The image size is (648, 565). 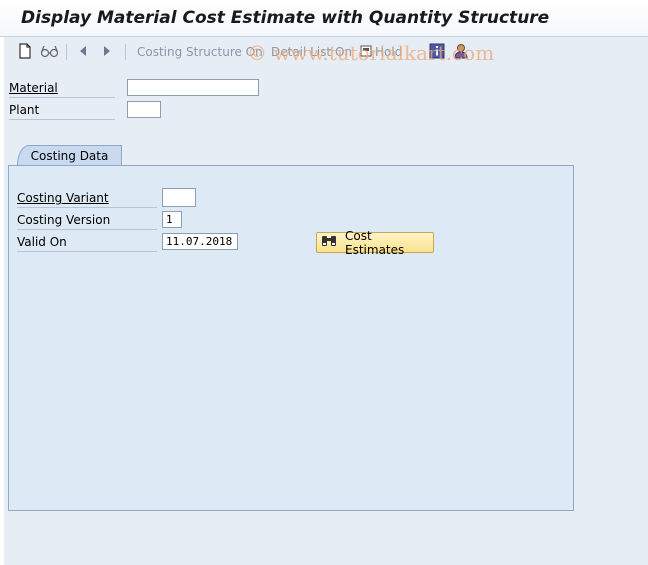 I want to click on previous-button, so click(x=83, y=52).